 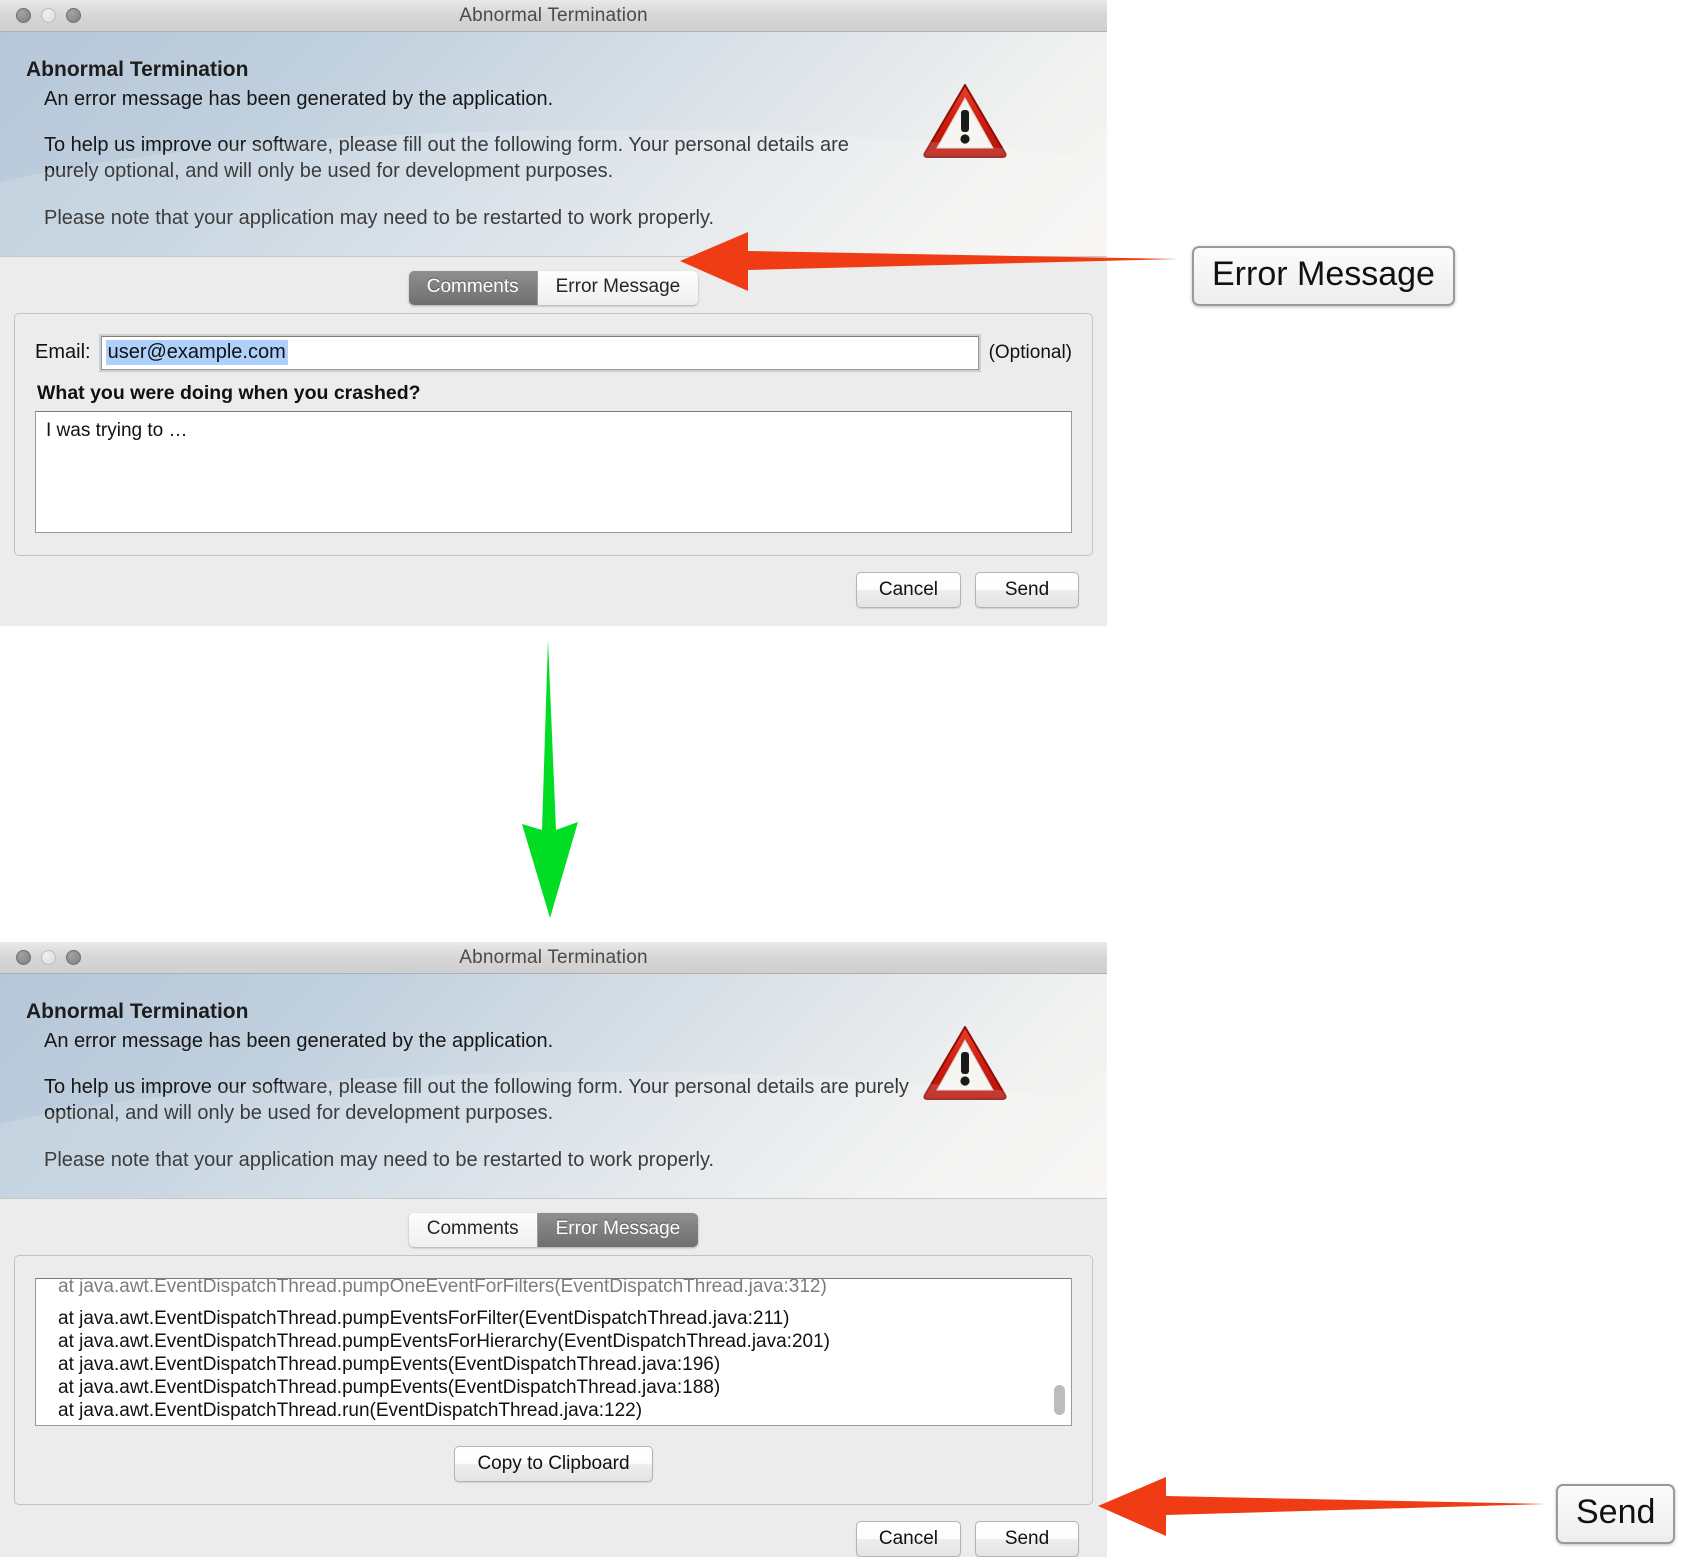 What do you see at coordinates (1616, 1514) in the screenshot?
I see `callout-send: Send` at bounding box center [1616, 1514].